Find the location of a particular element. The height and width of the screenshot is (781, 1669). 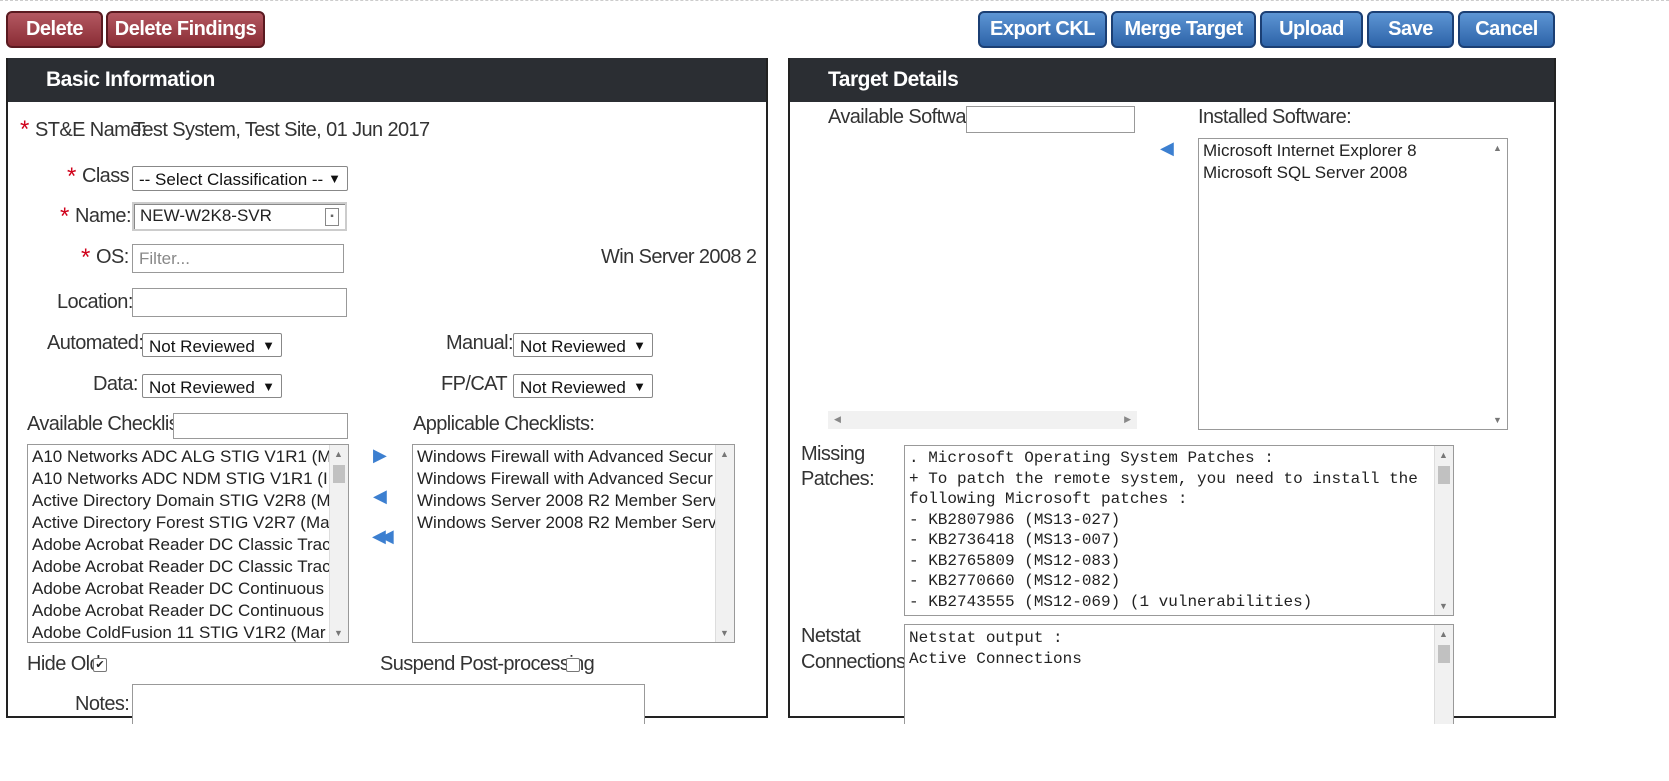

name-input: NEW-W2K8-SVR ▪ is located at coordinates (239, 216).